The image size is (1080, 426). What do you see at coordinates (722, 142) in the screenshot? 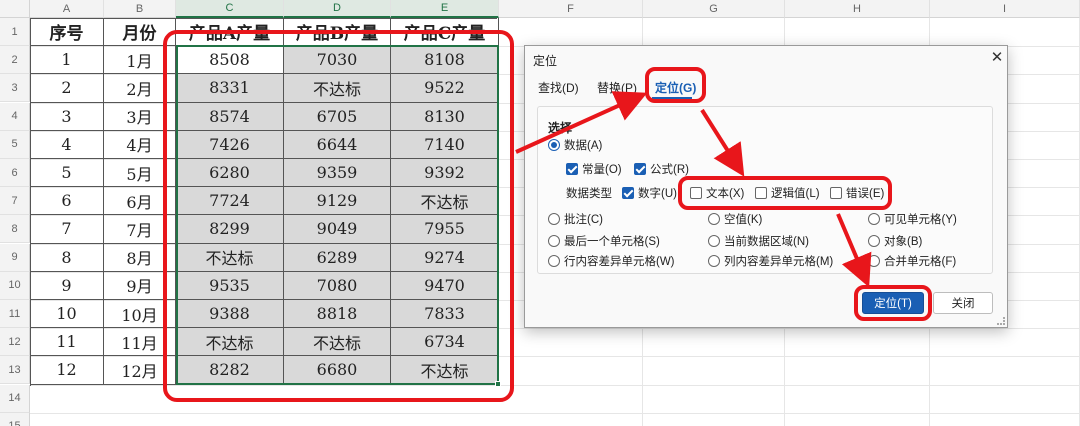
I see `arrow-to-data-types` at bounding box center [722, 142].